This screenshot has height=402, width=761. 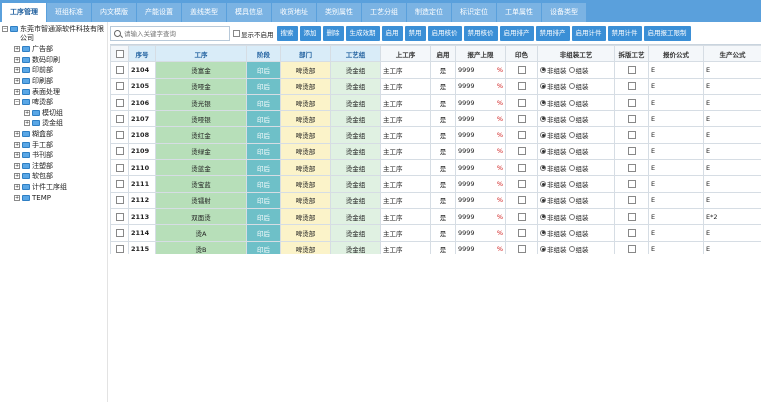 I want to click on show-disabled-checkbox, so click(x=236, y=33).